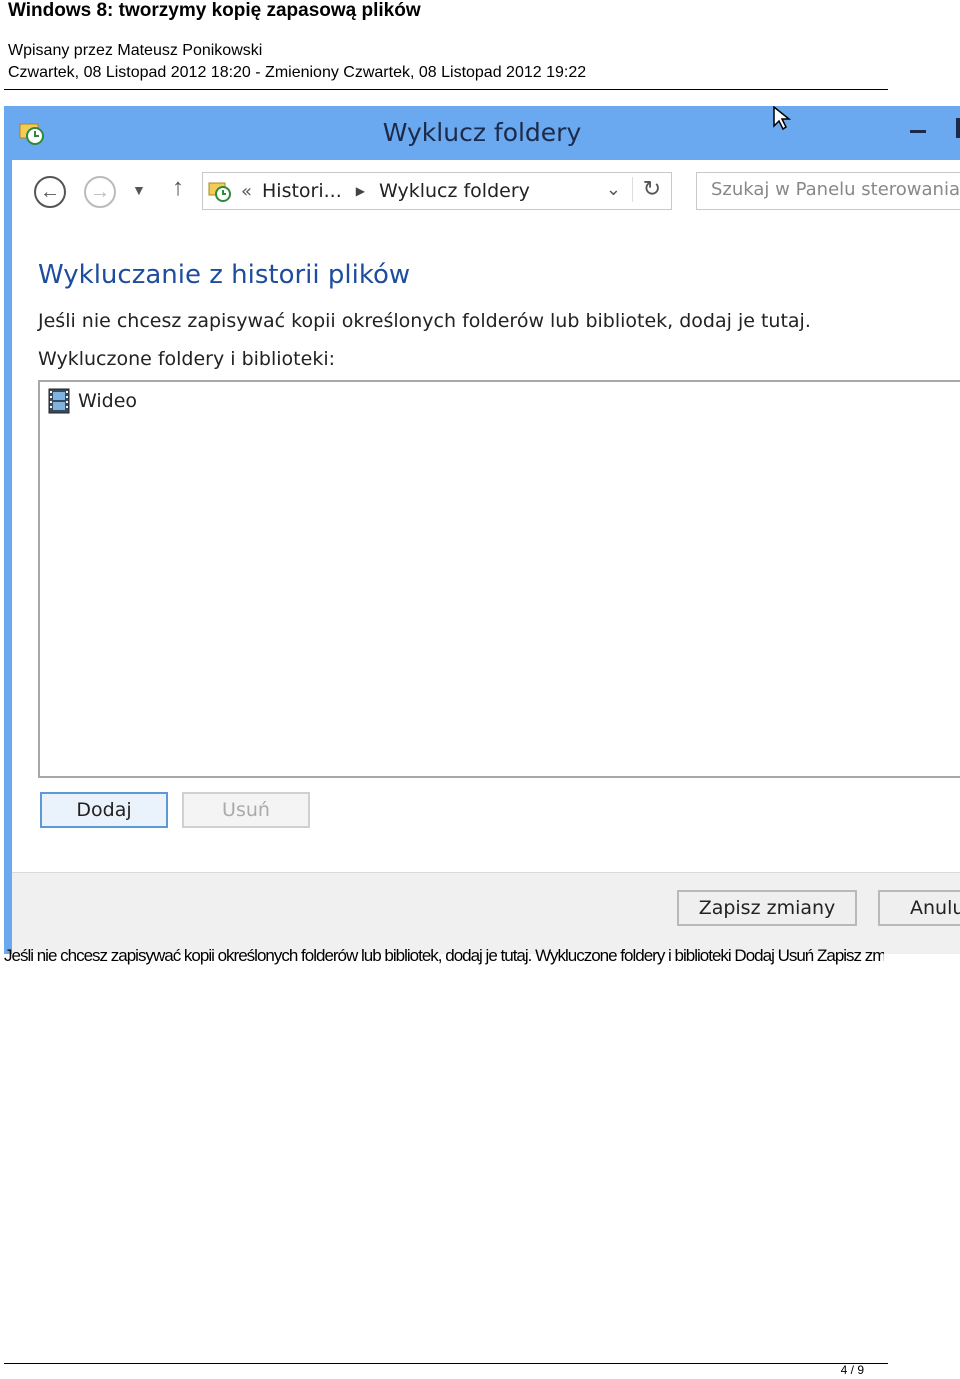 The width and height of the screenshot is (960, 1379). I want to click on remove-button: Usuń, so click(246, 810).